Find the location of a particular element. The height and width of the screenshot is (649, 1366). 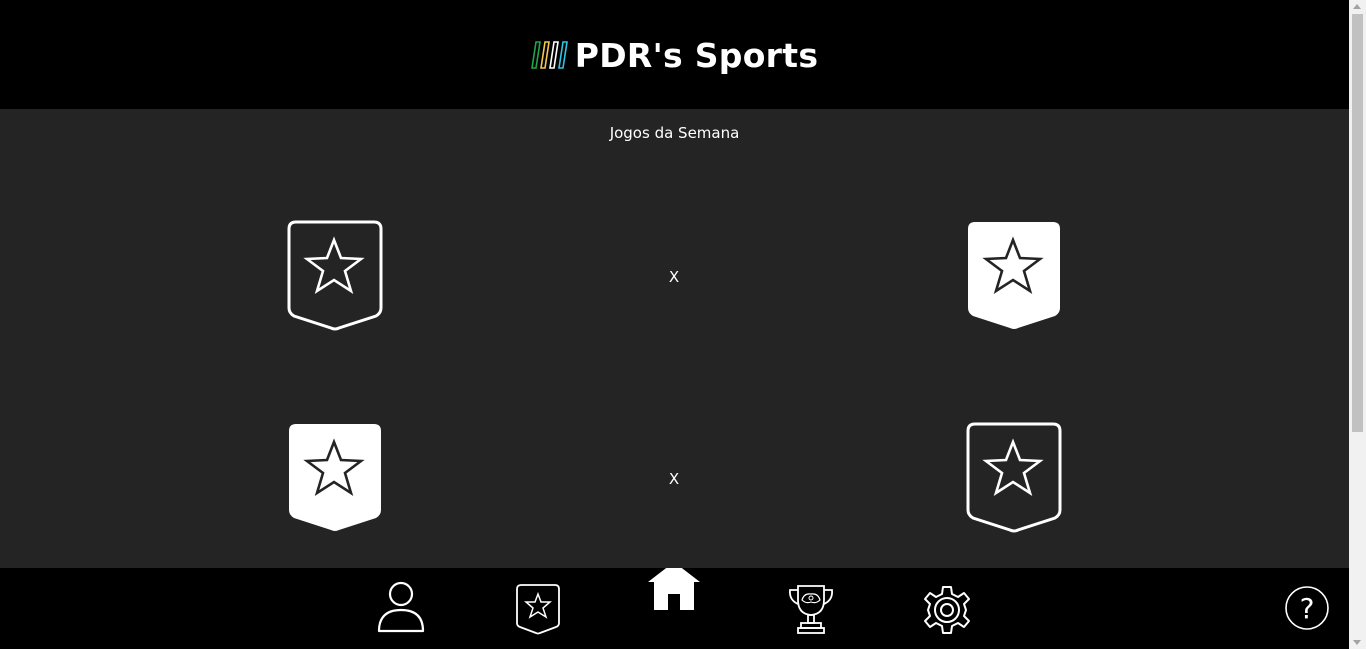

home-icon is located at coordinates (674, 589).